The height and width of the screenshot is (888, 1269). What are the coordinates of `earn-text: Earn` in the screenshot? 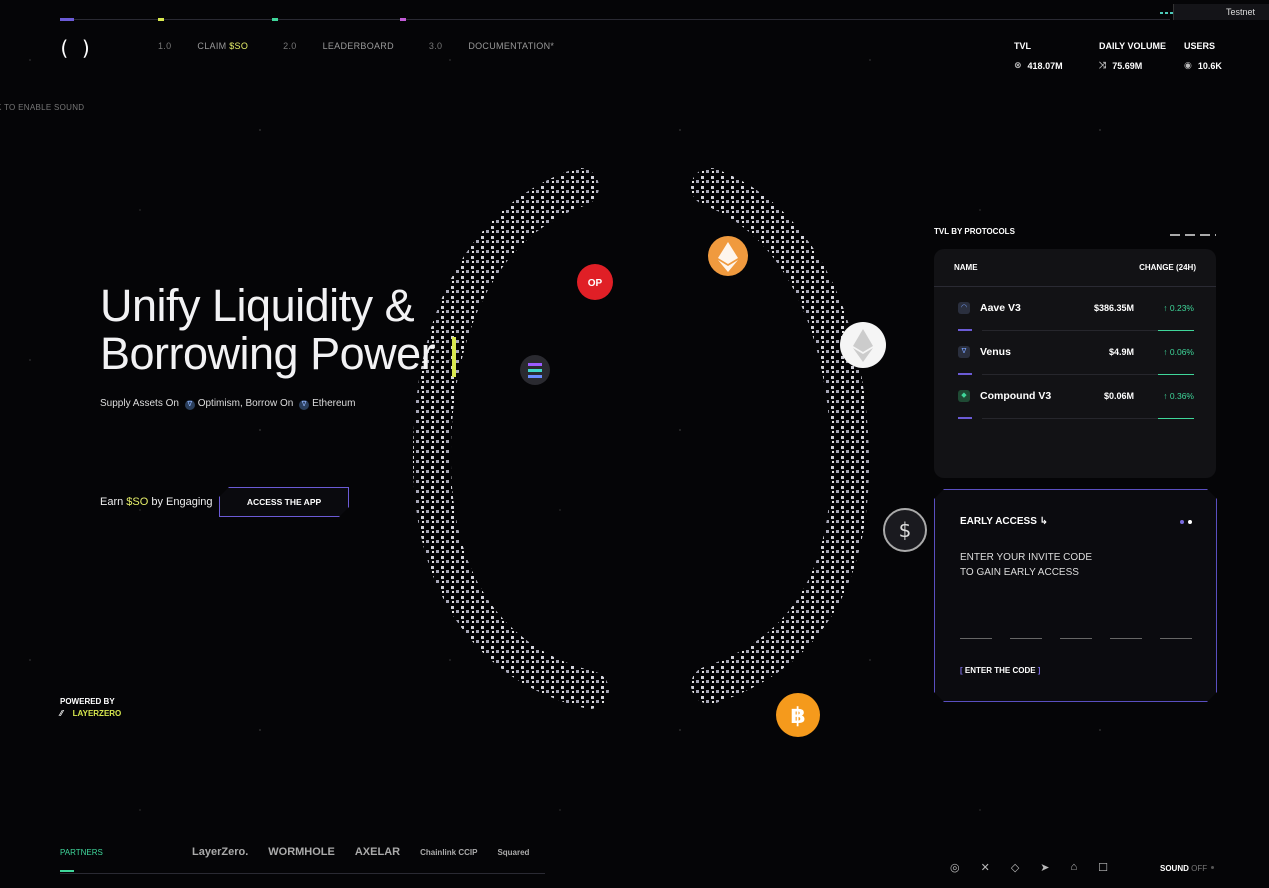 It's located at (113, 502).